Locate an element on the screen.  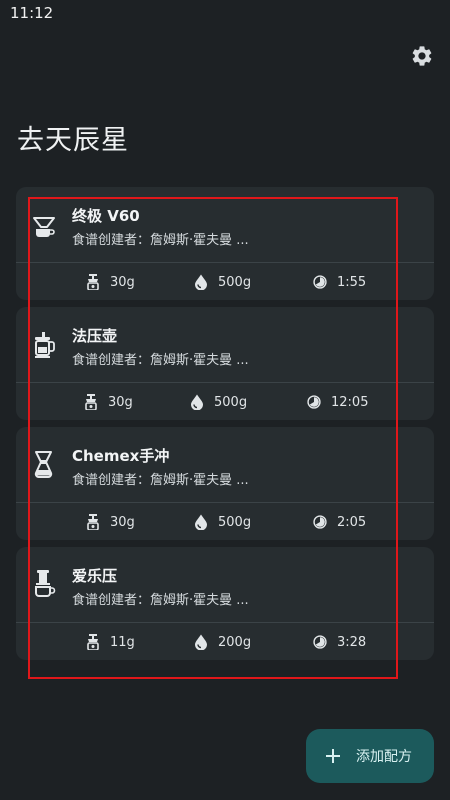
plus-icon is located at coordinates (333, 756).